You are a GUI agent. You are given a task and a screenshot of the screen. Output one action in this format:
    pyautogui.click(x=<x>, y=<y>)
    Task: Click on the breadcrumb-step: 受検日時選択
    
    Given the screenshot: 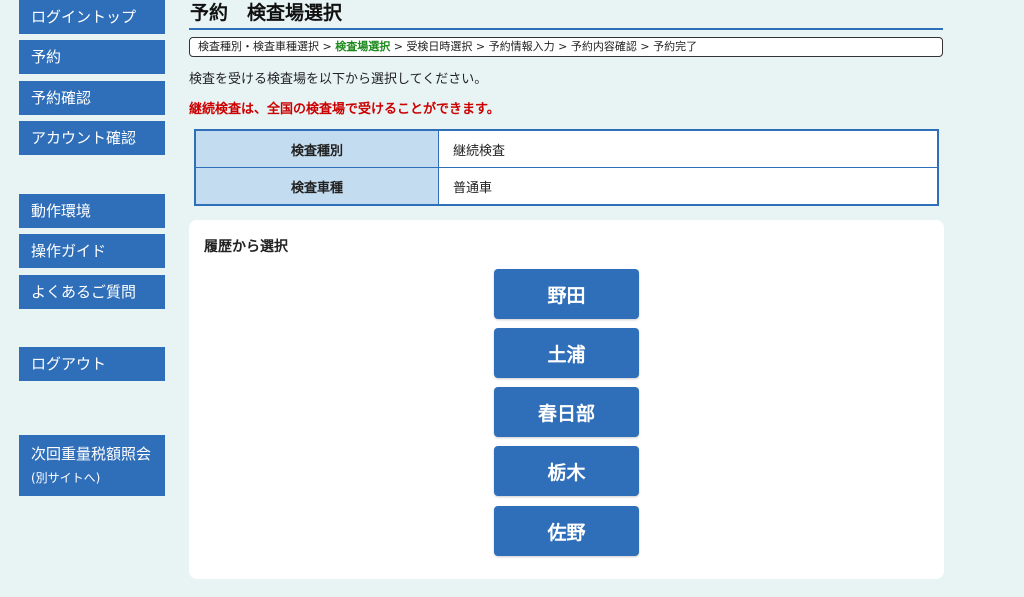 What is the action you would take?
    pyautogui.click(x=439, y=46)
    